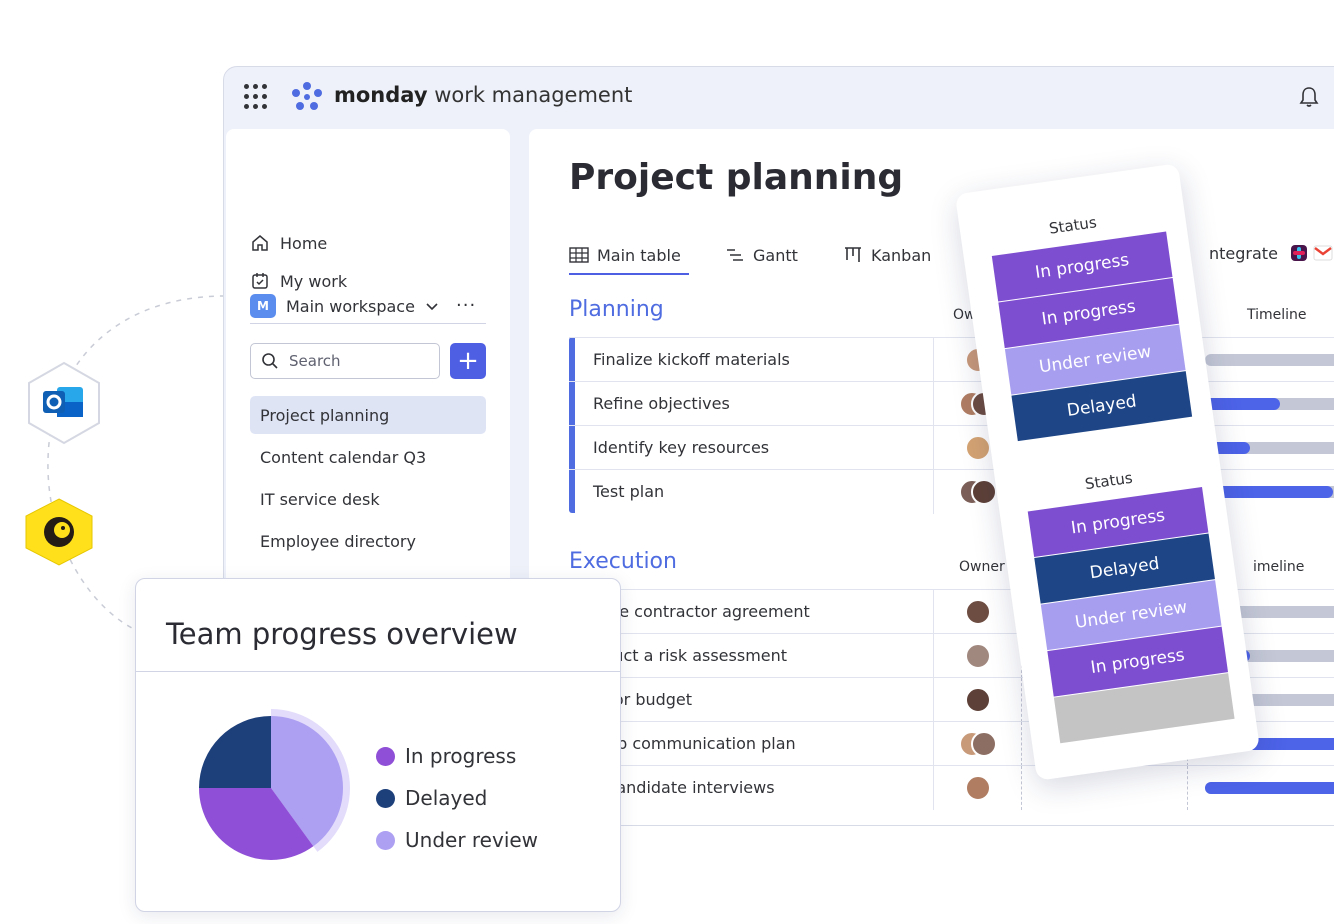 Image resolution: width=1334 pixels, height=924 pixels. I want to click on team-progress-title: Team progress overview, so click(342, 634).